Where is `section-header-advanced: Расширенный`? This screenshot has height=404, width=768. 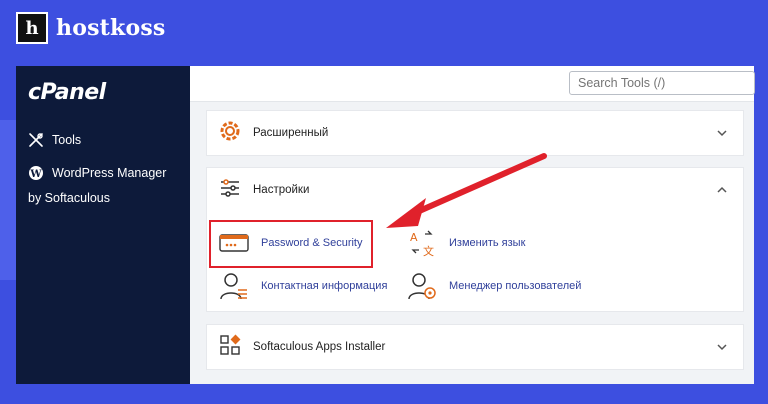
section-header-advanced: Расширенный is located at coordinates (475, 133).